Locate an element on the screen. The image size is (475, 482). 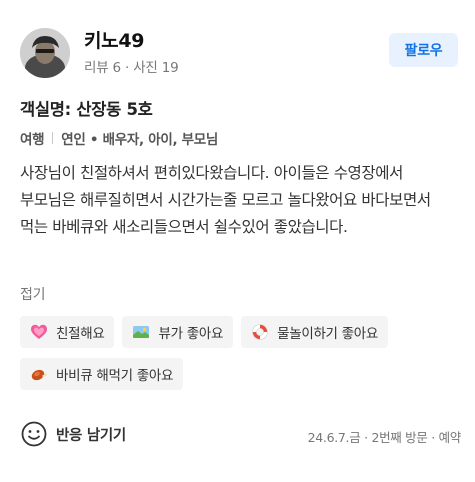
keyword-label: 바비큐 해먹기 좋아요 is located at coordinates (115, 376).